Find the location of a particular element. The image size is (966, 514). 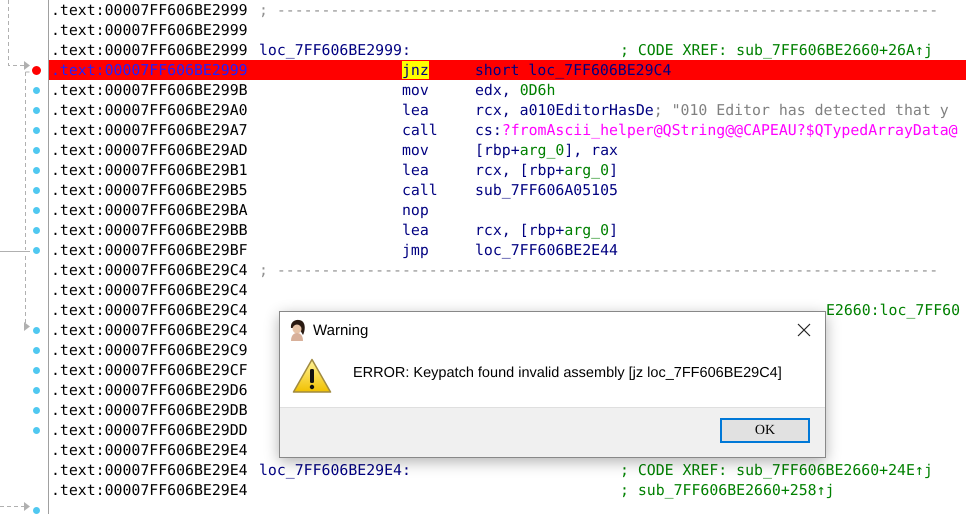

address: .text:00007FF606BE29BA is located at coordinates (150, 210).